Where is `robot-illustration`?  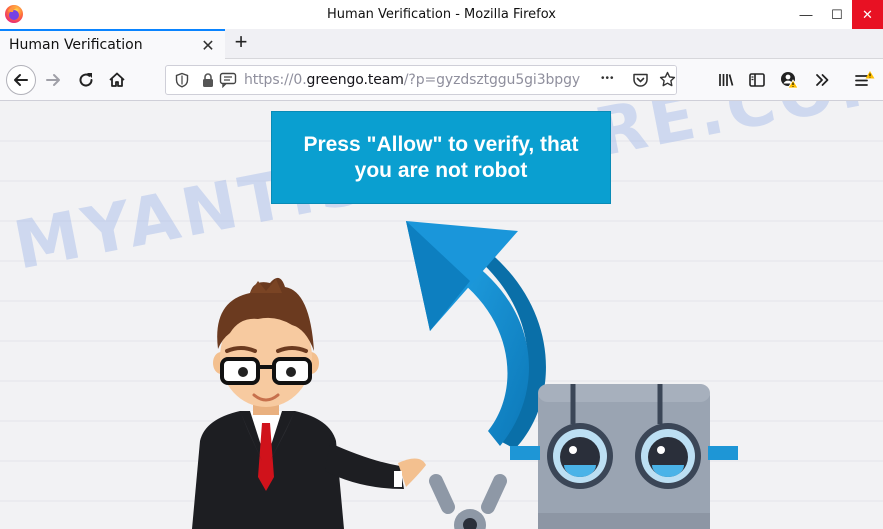
robot-illustration is located at coordinates (624, 456).